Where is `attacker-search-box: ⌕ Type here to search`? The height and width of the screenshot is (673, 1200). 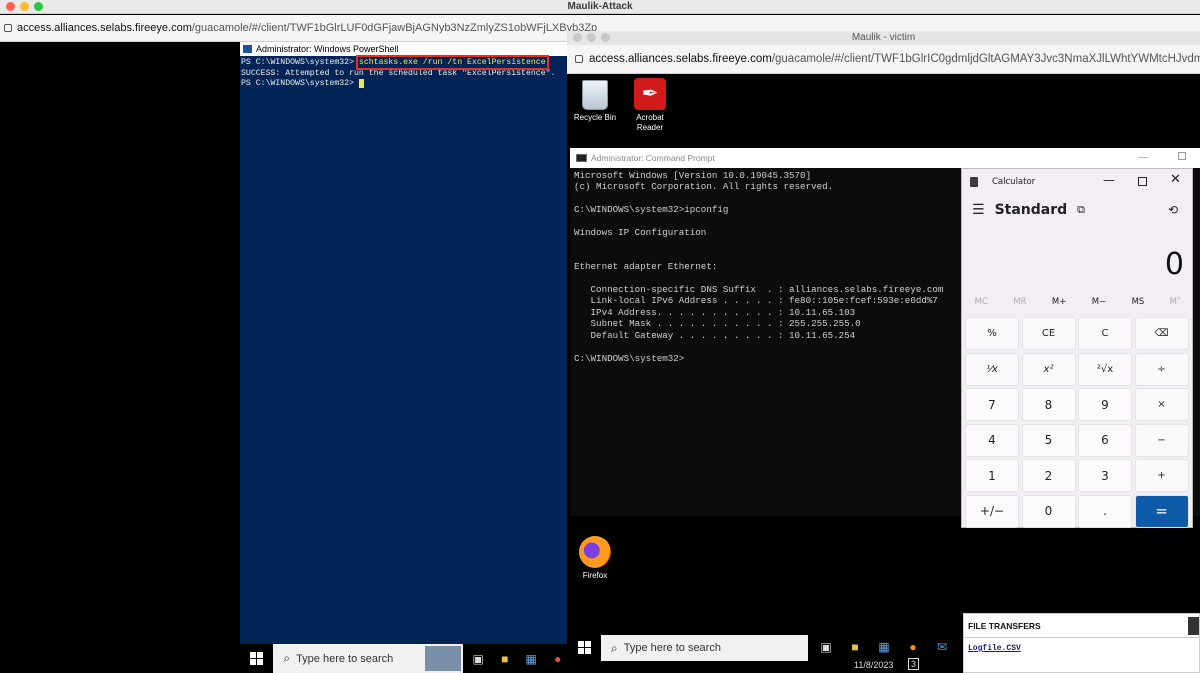
attacker-search-box: ⌕ Type here to search is located at coordinates (368, 658).